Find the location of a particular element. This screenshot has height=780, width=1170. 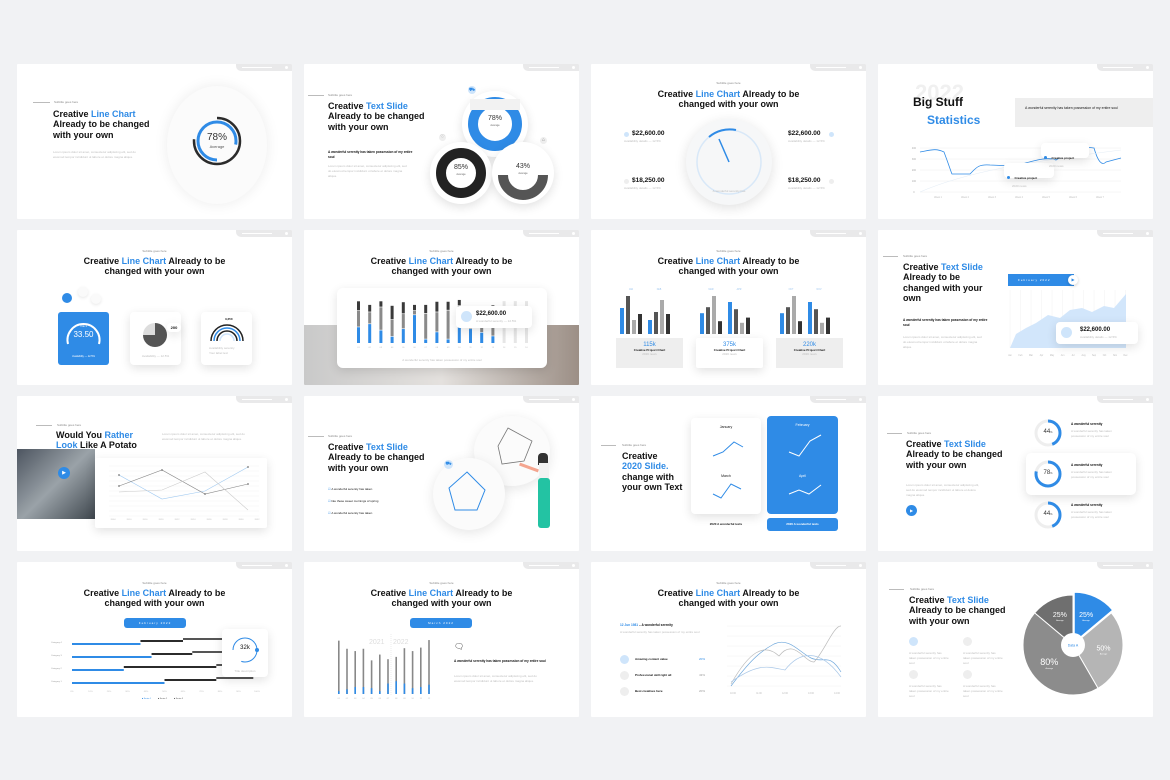

line-chart: 2004 2010 2016 2020 2022 2024 2026 2028 2030 2032 is located at coordinates (184, 493).